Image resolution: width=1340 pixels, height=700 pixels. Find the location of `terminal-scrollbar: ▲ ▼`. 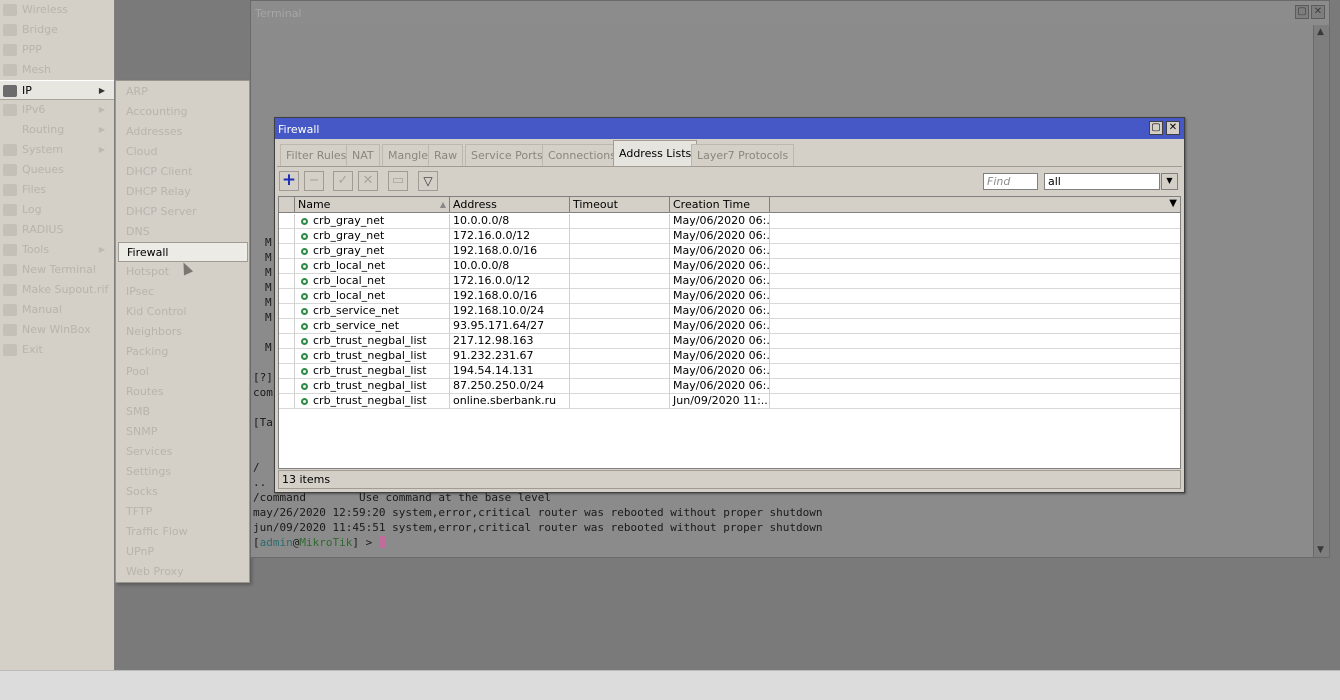

terminal-scrollbar: ▲ ▼ is located at coordinates (1321, 291).